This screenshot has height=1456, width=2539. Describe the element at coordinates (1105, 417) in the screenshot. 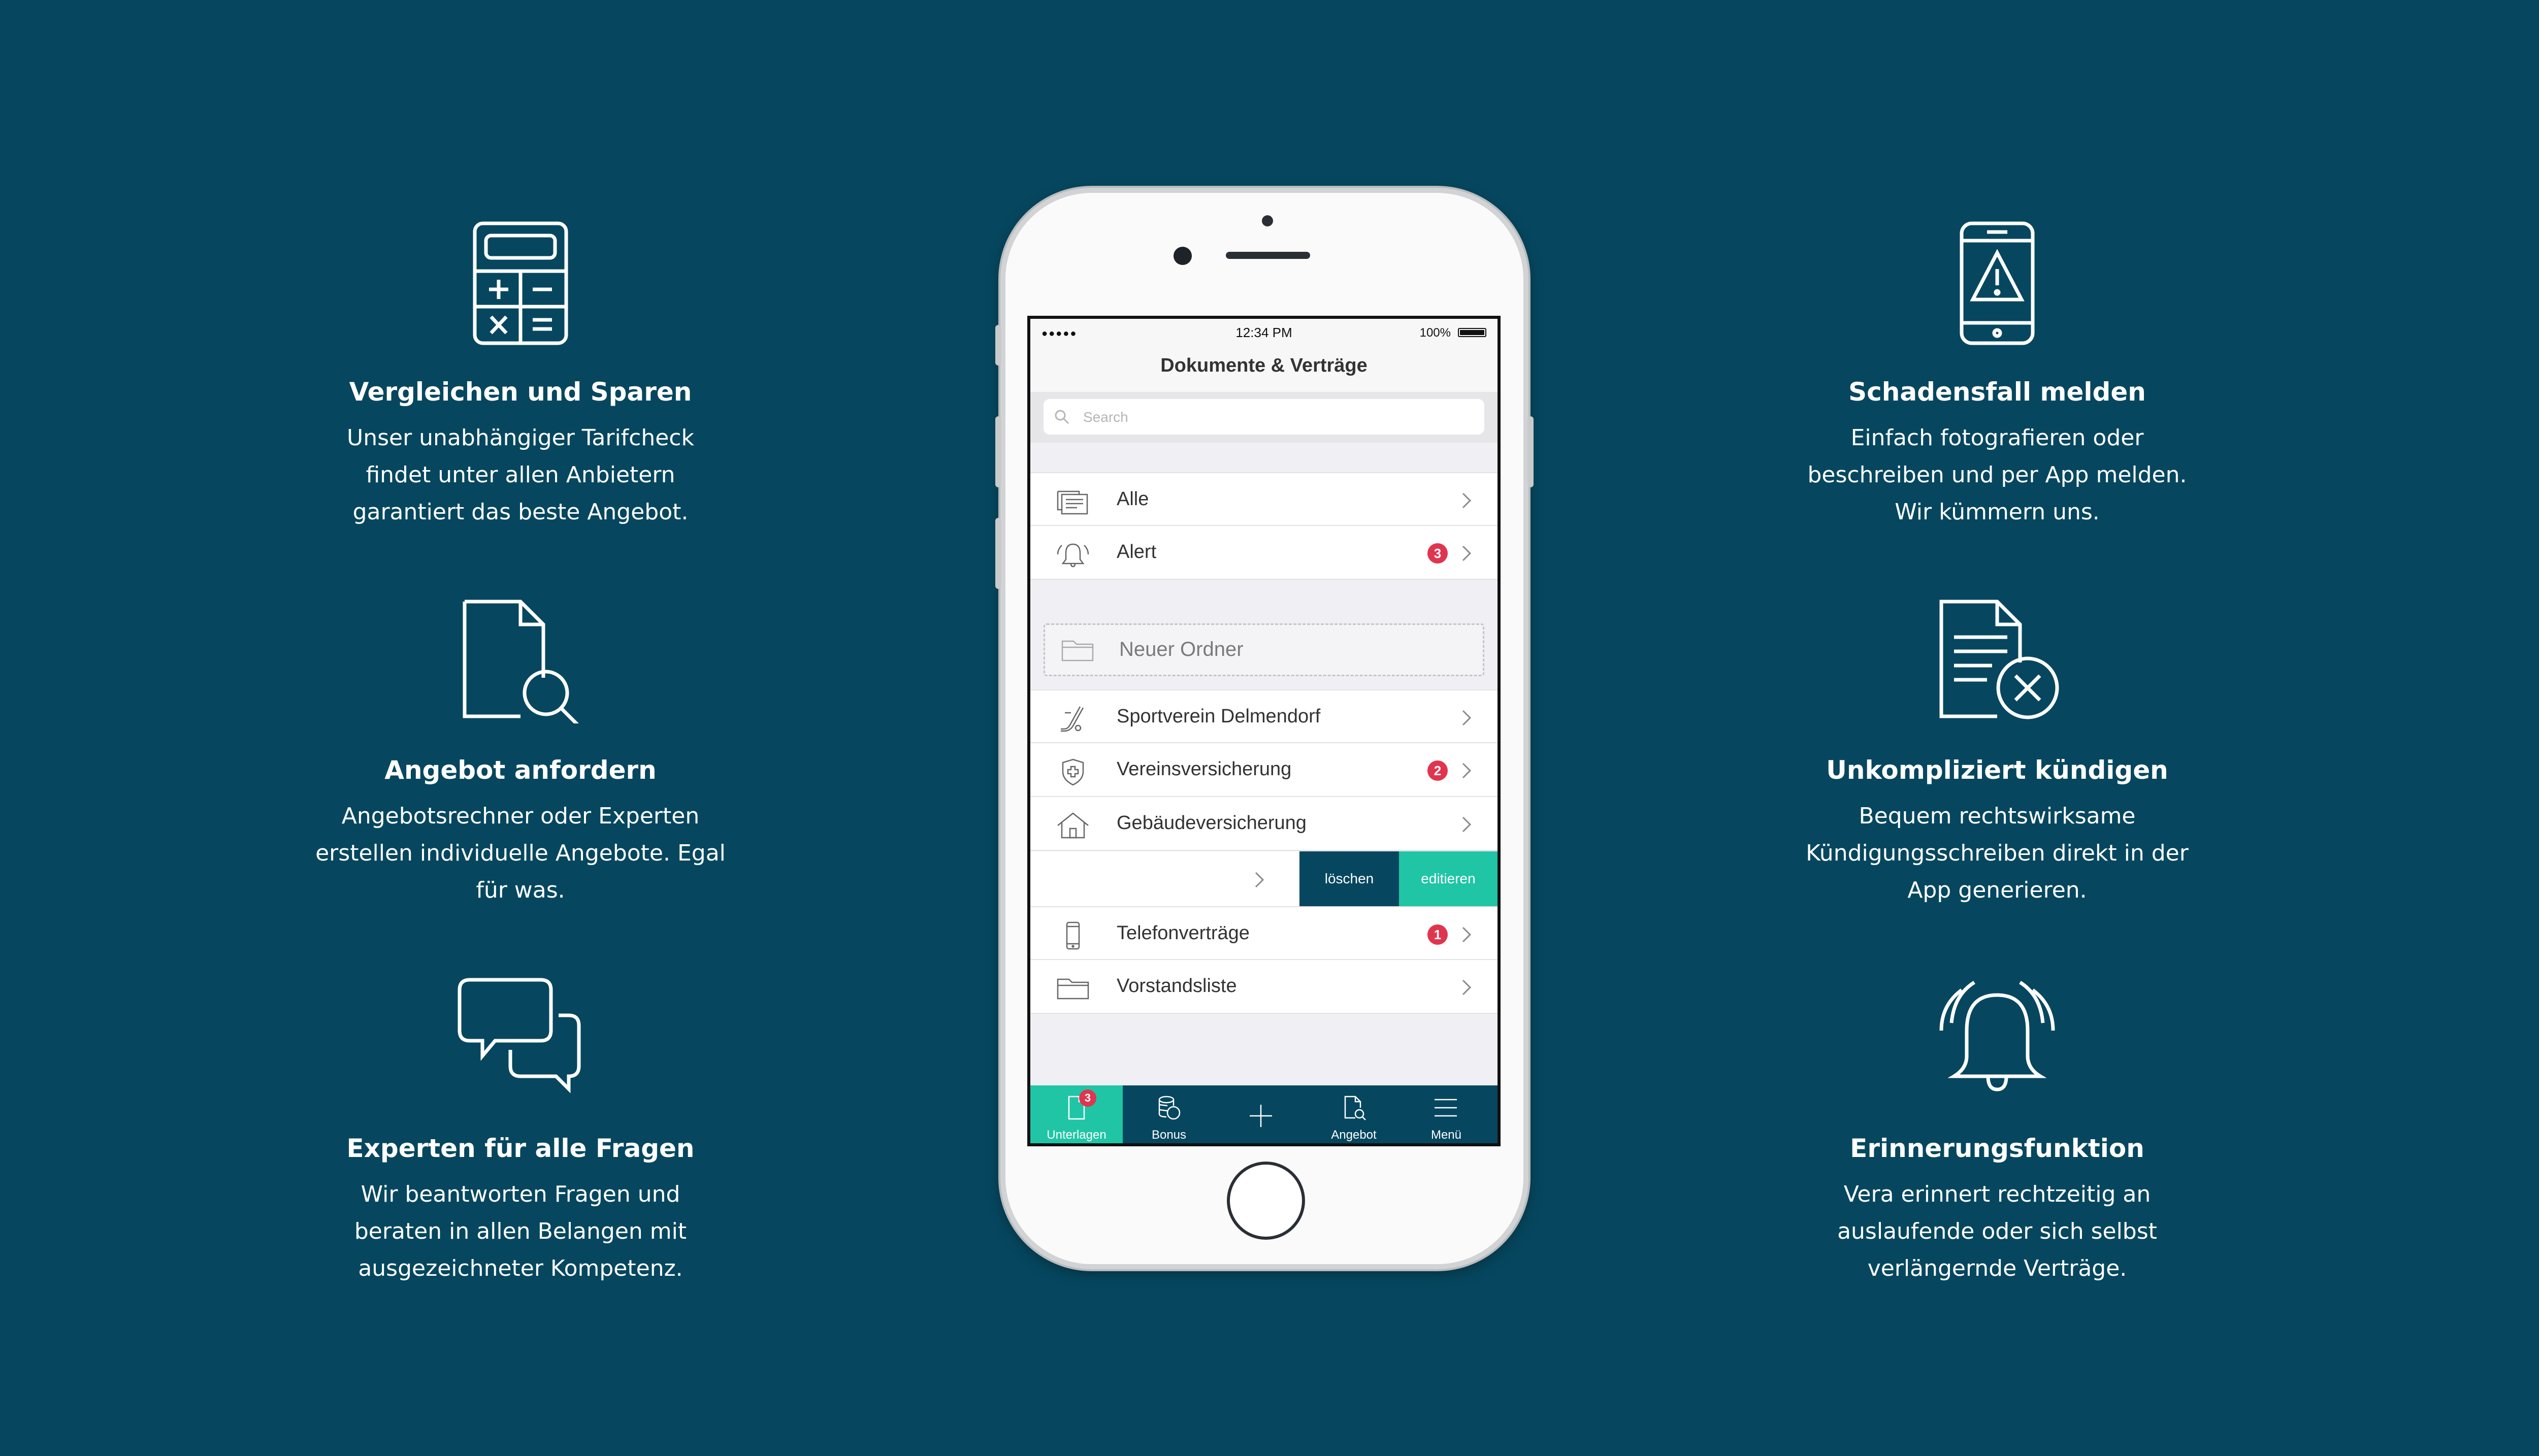

I see `search-placeholder: Search` at that location.